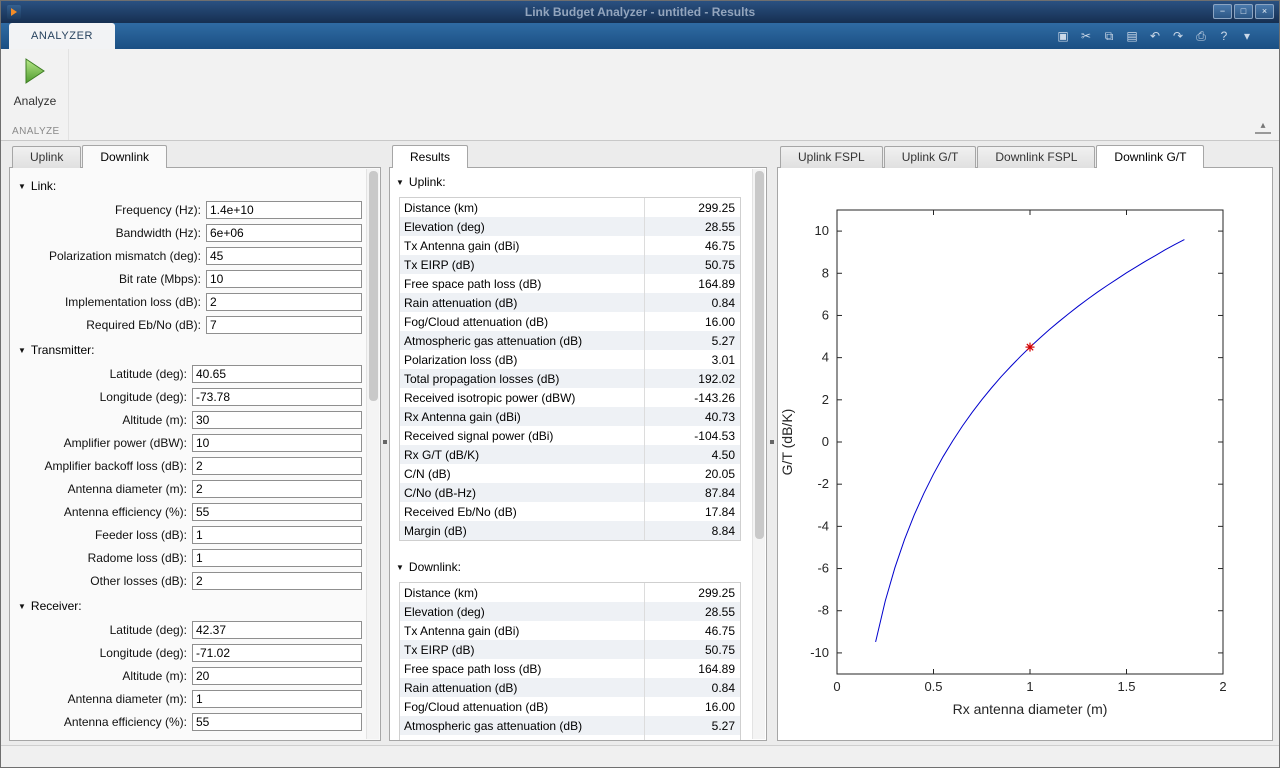  What do you see at coordinates (570, 492) in the screenshot?
I see `table-row: C/No (dB-Hz) 87.84` at bounding box center [570, 492].